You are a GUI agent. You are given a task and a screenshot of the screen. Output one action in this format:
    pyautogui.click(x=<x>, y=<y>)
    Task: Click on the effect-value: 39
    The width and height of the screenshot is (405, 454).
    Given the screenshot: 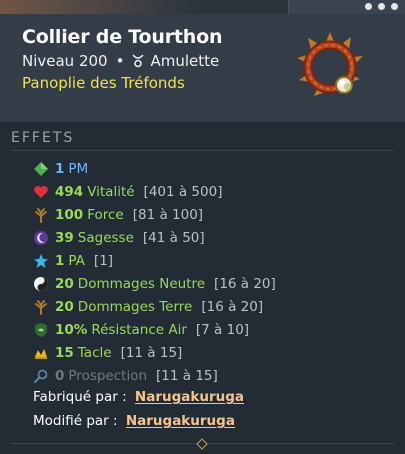 What is the action you would take?
    pyautogui.click(x=64, y=237)
    